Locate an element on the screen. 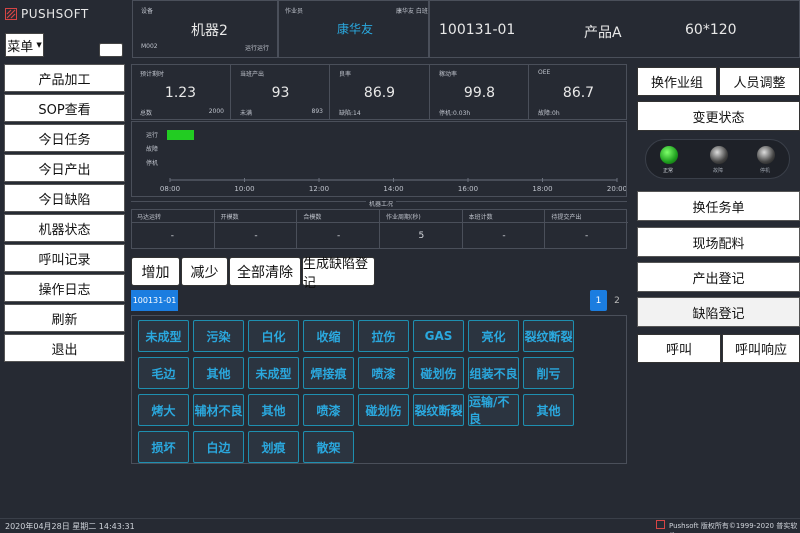 The height and width of the screenshot is (533, 800). defect-button: 白化 is located at coordinates (273, 336).